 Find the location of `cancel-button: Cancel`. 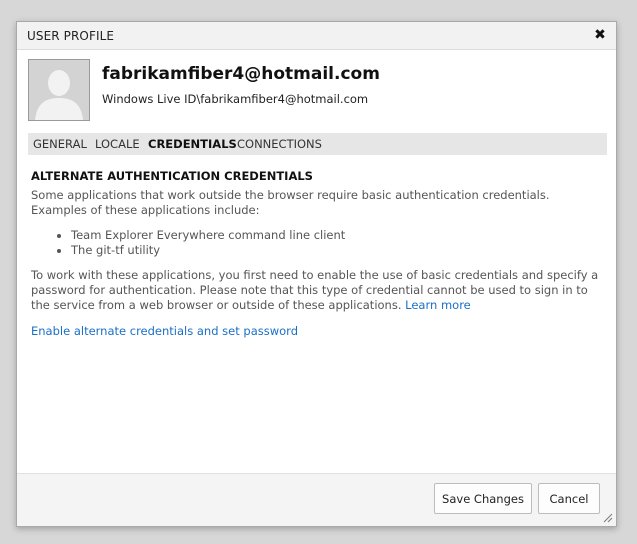

cancel-button: Cancel is located at coordinates (569, 498).